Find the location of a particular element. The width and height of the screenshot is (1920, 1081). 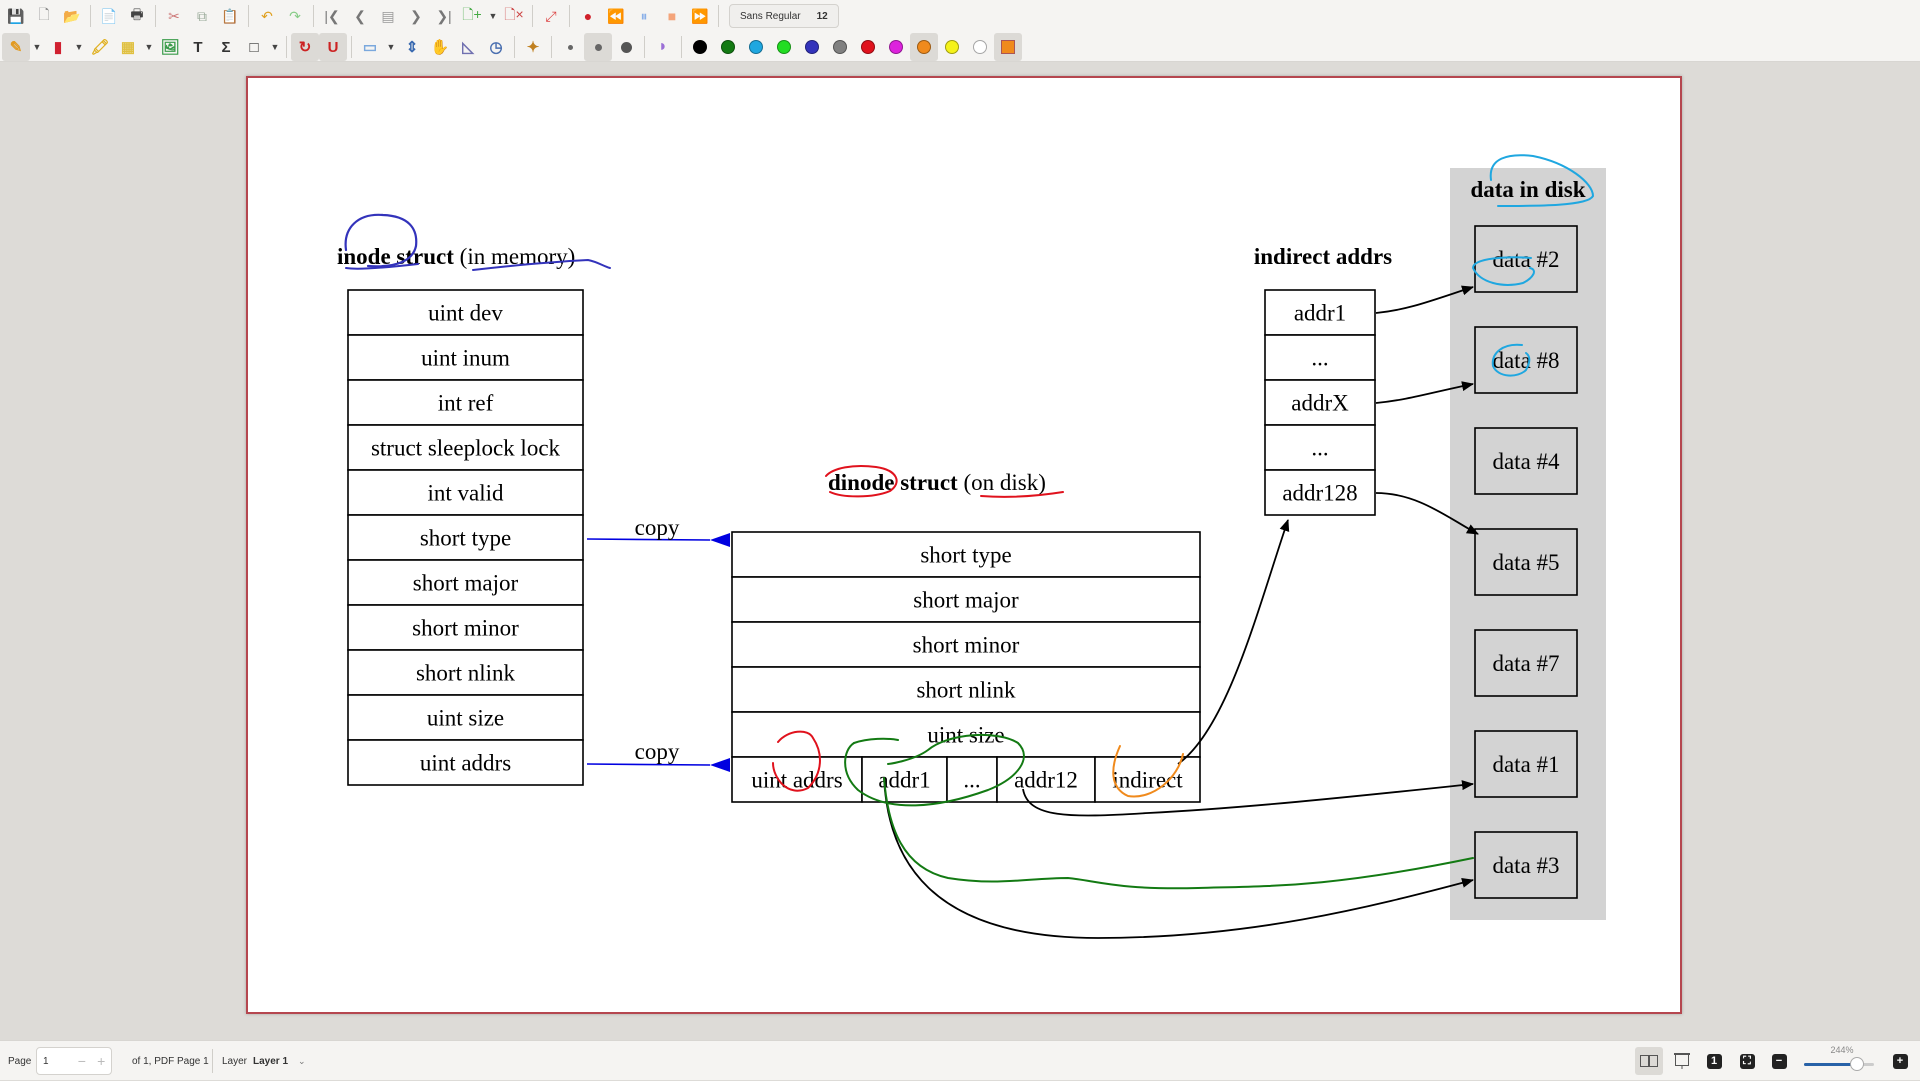

zoom-100-button: 1 is located at coordinates (1714, 1061).